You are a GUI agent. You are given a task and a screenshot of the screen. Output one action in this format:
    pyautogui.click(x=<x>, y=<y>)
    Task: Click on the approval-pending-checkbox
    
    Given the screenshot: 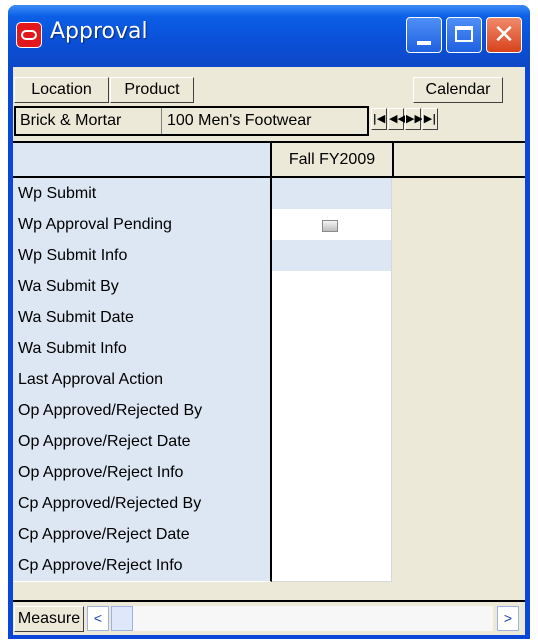 What is the action you would take?
    pyautogui.click(x=330, y=226)
    